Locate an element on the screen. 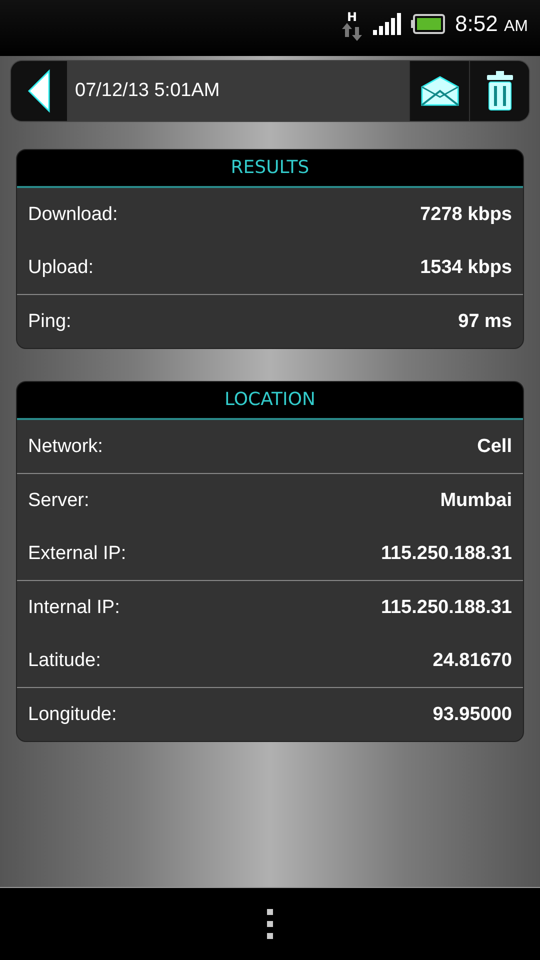  field-label: Longitude: is located at coordinates (72, 715).